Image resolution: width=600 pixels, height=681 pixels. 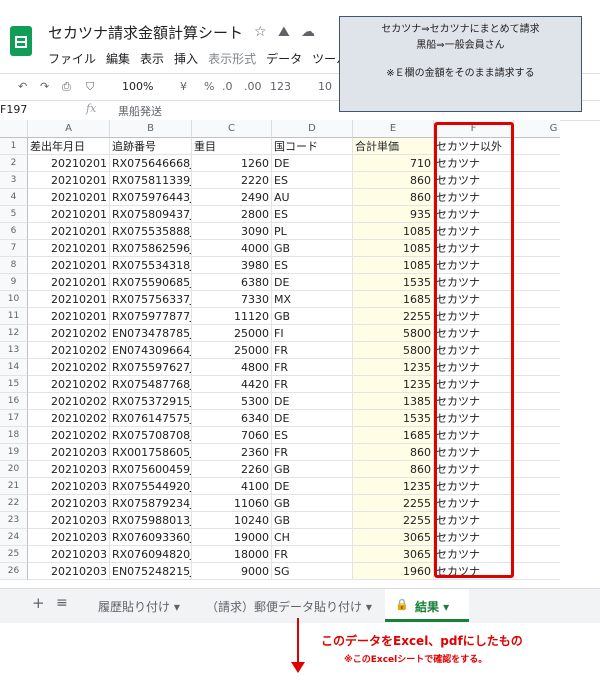 What do you see at coordinates (90, 87) in the screenshot?
I see `paint-format-icon: ⛉` at bounding box center [90, 87].